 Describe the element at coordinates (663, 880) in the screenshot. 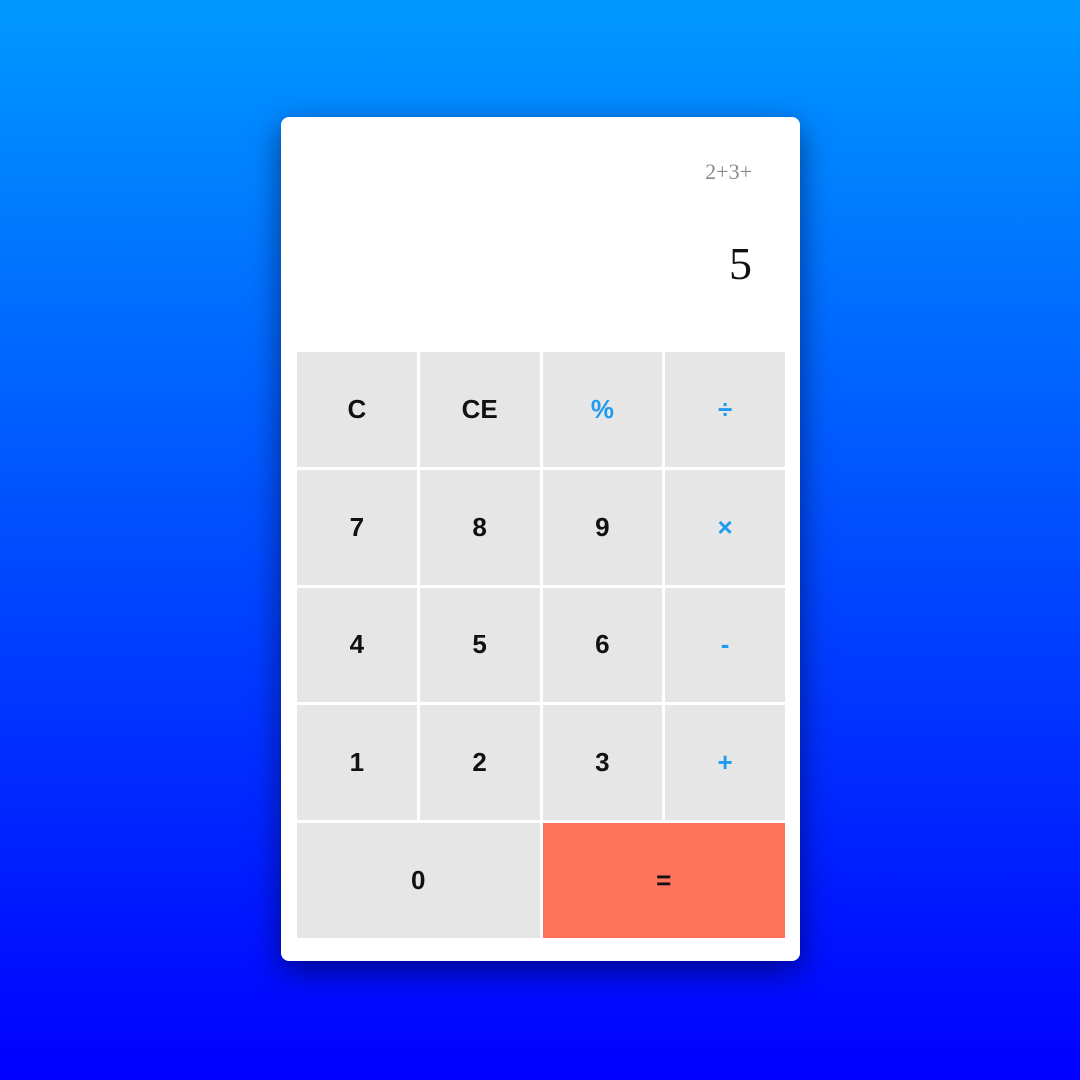

I see `equals-button: =` at that location.